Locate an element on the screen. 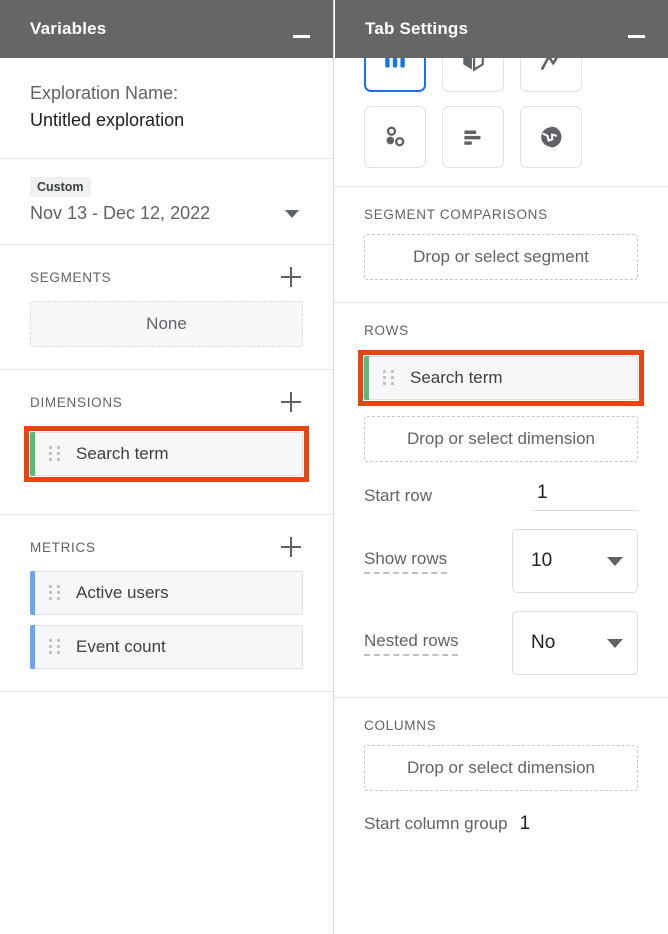  technique-selector is located at coordinates (501, 122).